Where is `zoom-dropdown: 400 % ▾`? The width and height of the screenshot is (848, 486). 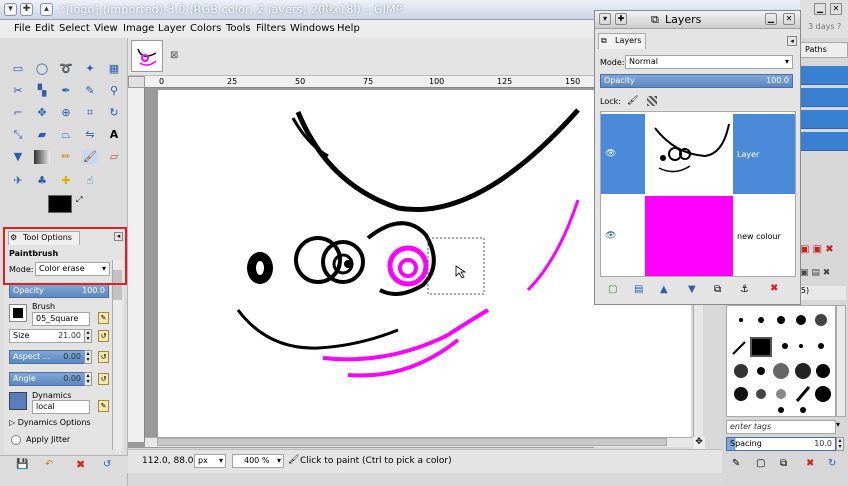 zoom-dropdown: 400 % ▾ is located at coordinates (258, 461).